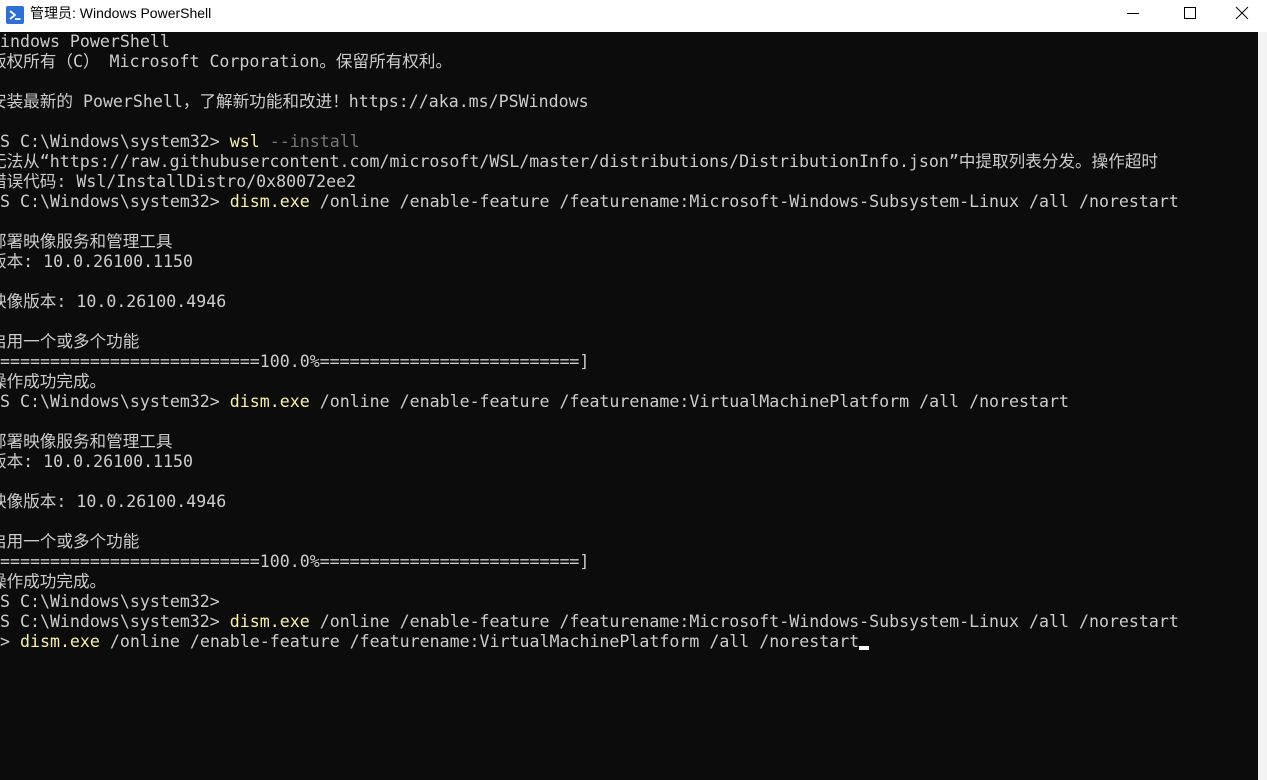  Describe the element at coordinates (85, 41) in the screenshot. I see `output-text: Windows PowerShell` at that location.